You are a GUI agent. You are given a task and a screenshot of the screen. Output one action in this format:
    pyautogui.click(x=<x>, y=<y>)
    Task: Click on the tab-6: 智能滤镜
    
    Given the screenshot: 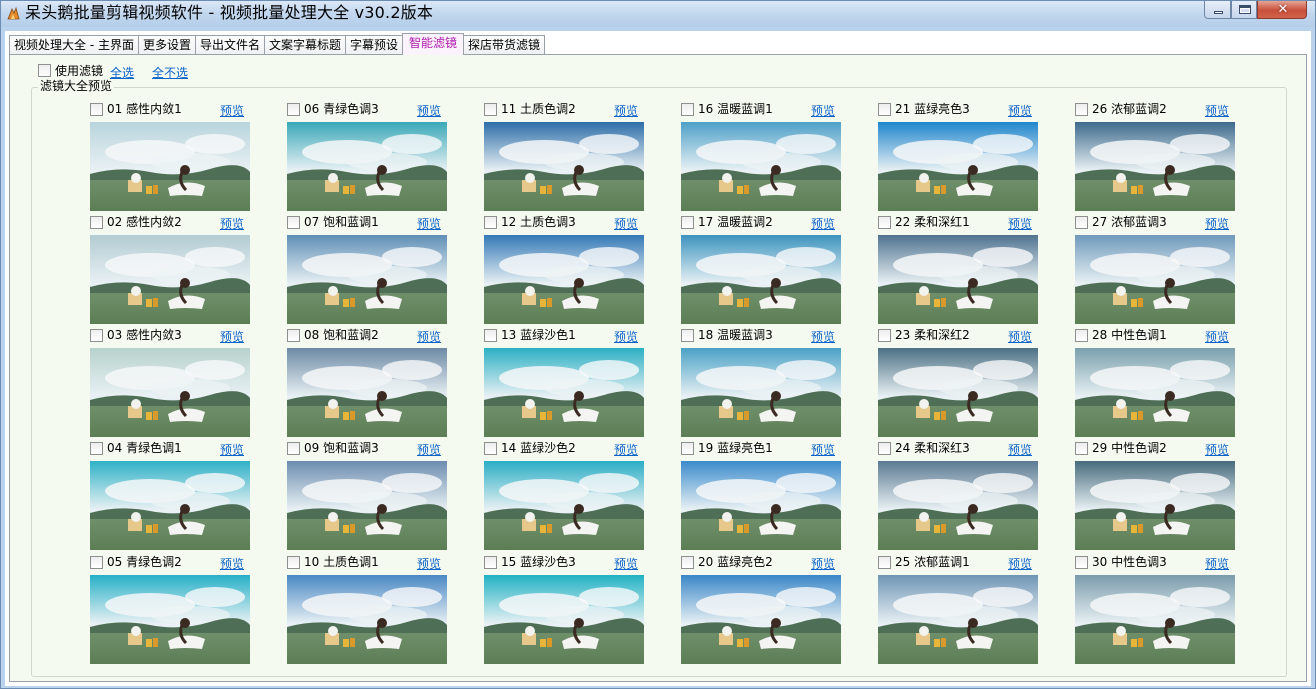 What is the action you would take?
    pyautogui.click(x=433, y=44)
    